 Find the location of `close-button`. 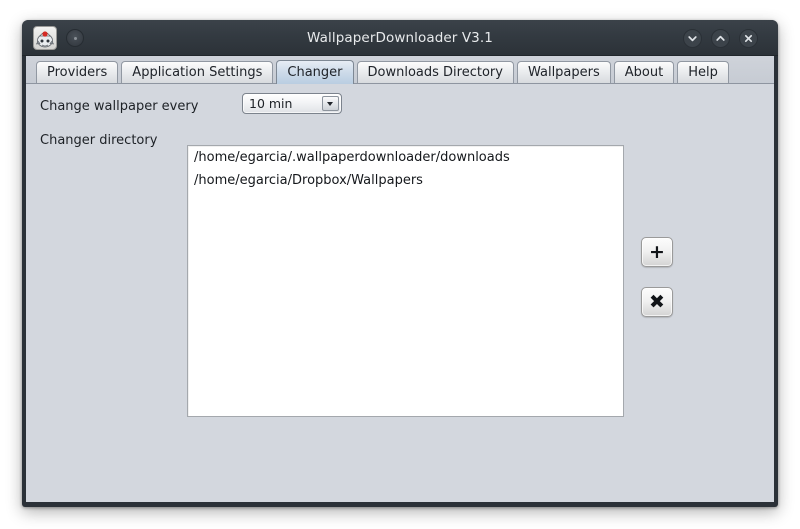

close-button is located at coordinates (748, 38).